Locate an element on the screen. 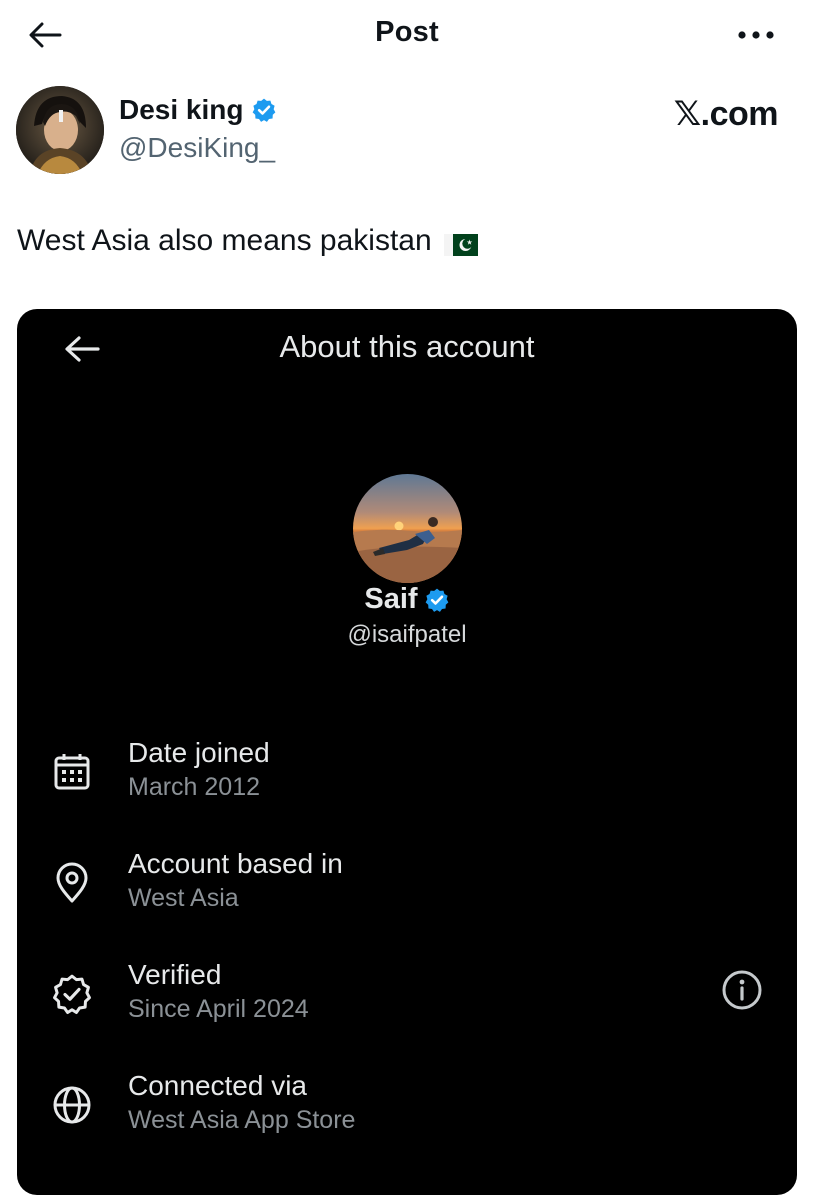  info-row-connected-via: Connected via West Asia App Store is located at coordinates (407, 1110).